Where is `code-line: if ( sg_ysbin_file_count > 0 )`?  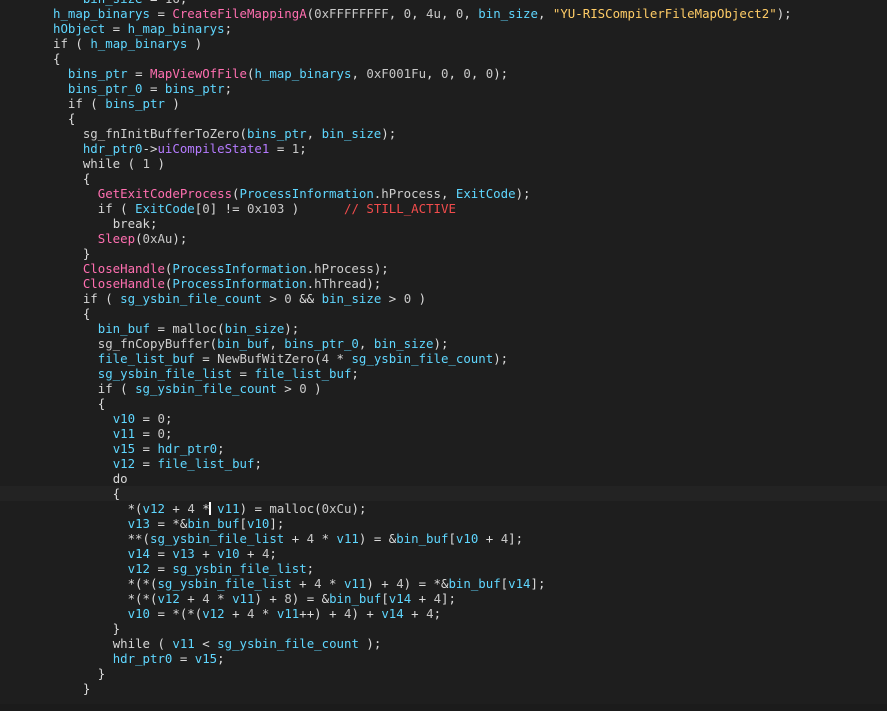
code-line: if ( sg_ysbin_file_count > 0 ) is located at coordinates (443, 388).